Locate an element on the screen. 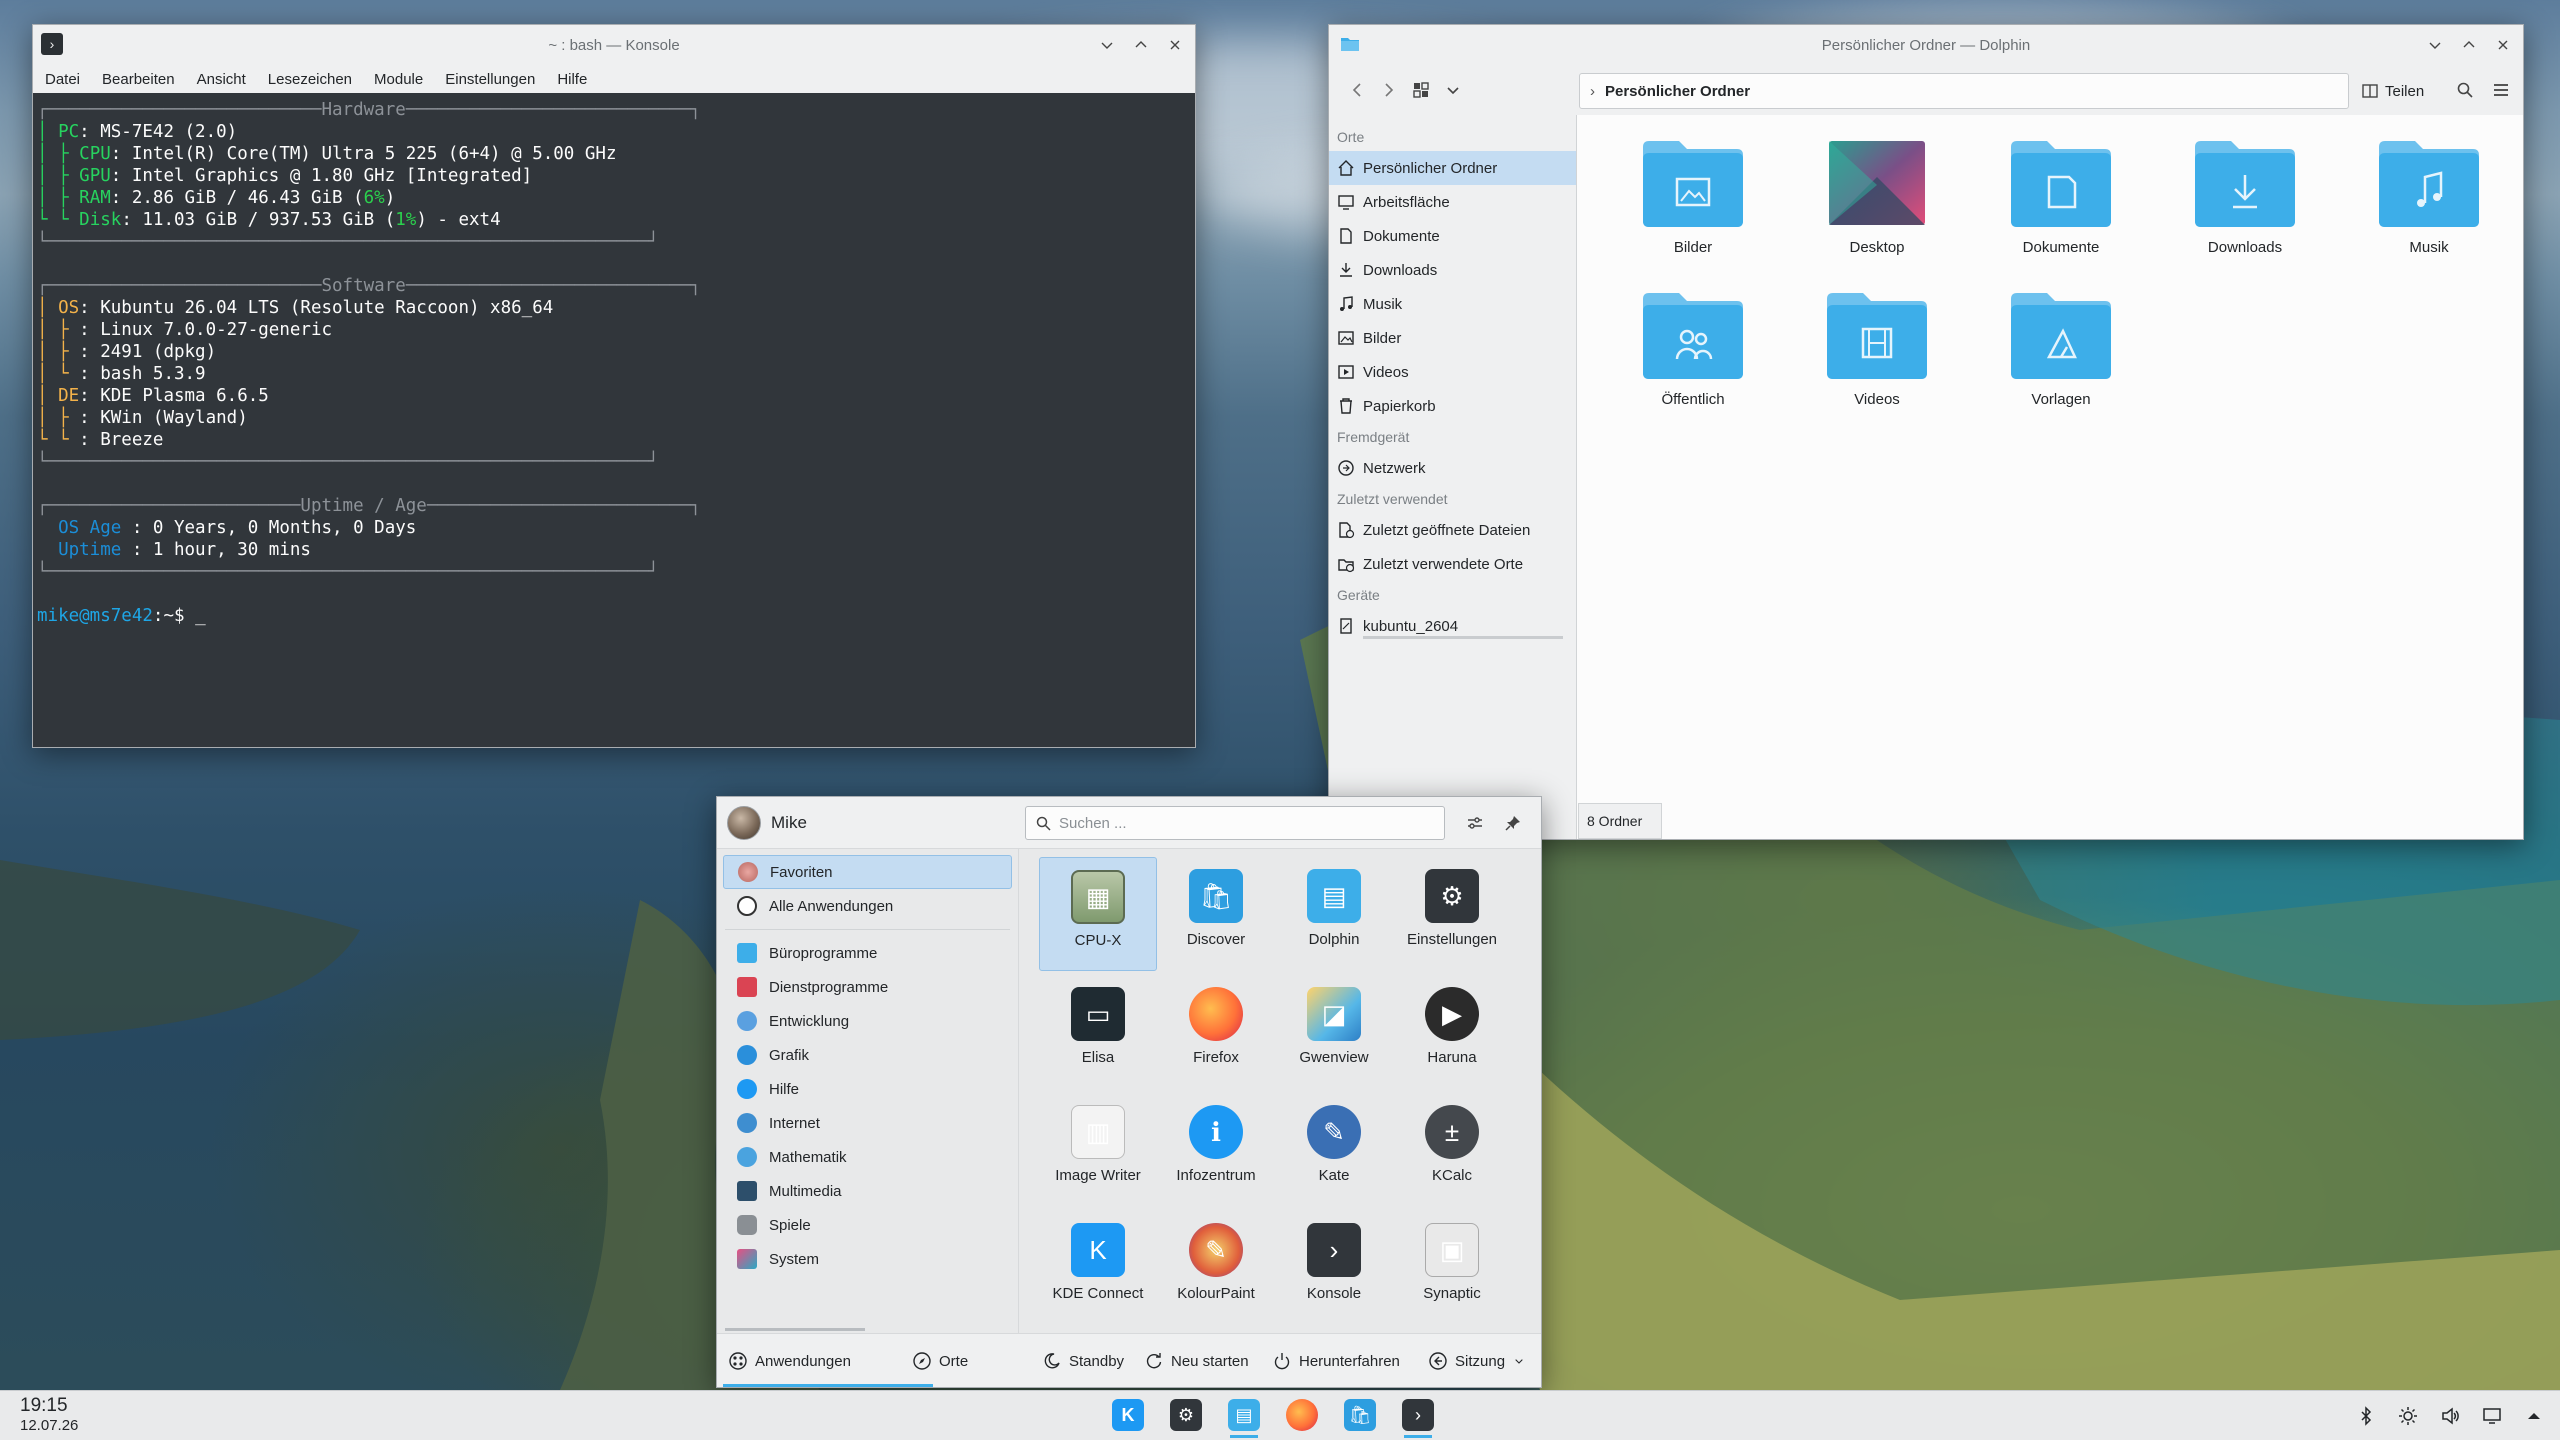 Image resolution: width=2560 pixels, height=1440 pixels. sidebar-item-recent-files: Zuletzt geöffnete Dateien is located at coordinates (1452, 530).